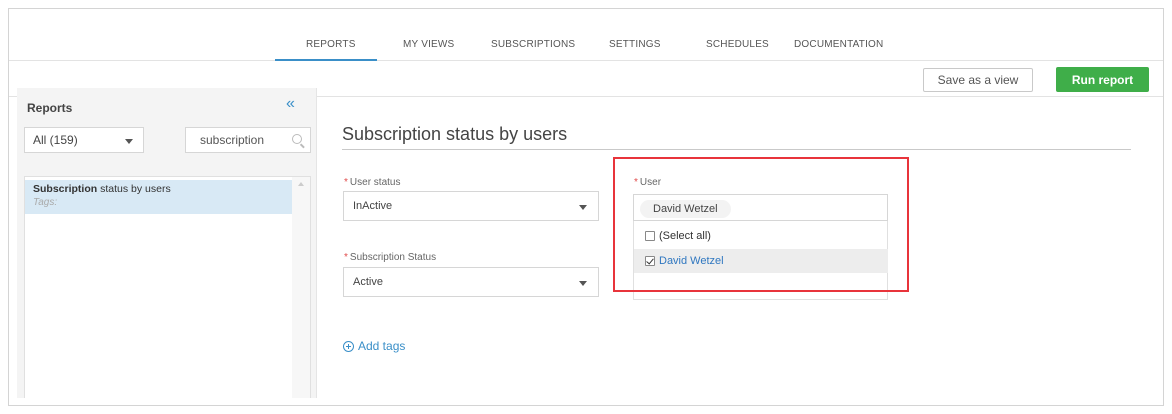  Describe the element at coordinates (167, 287) in the screenshot. I see `report-list: Subscription status by users Tags:` at that location.